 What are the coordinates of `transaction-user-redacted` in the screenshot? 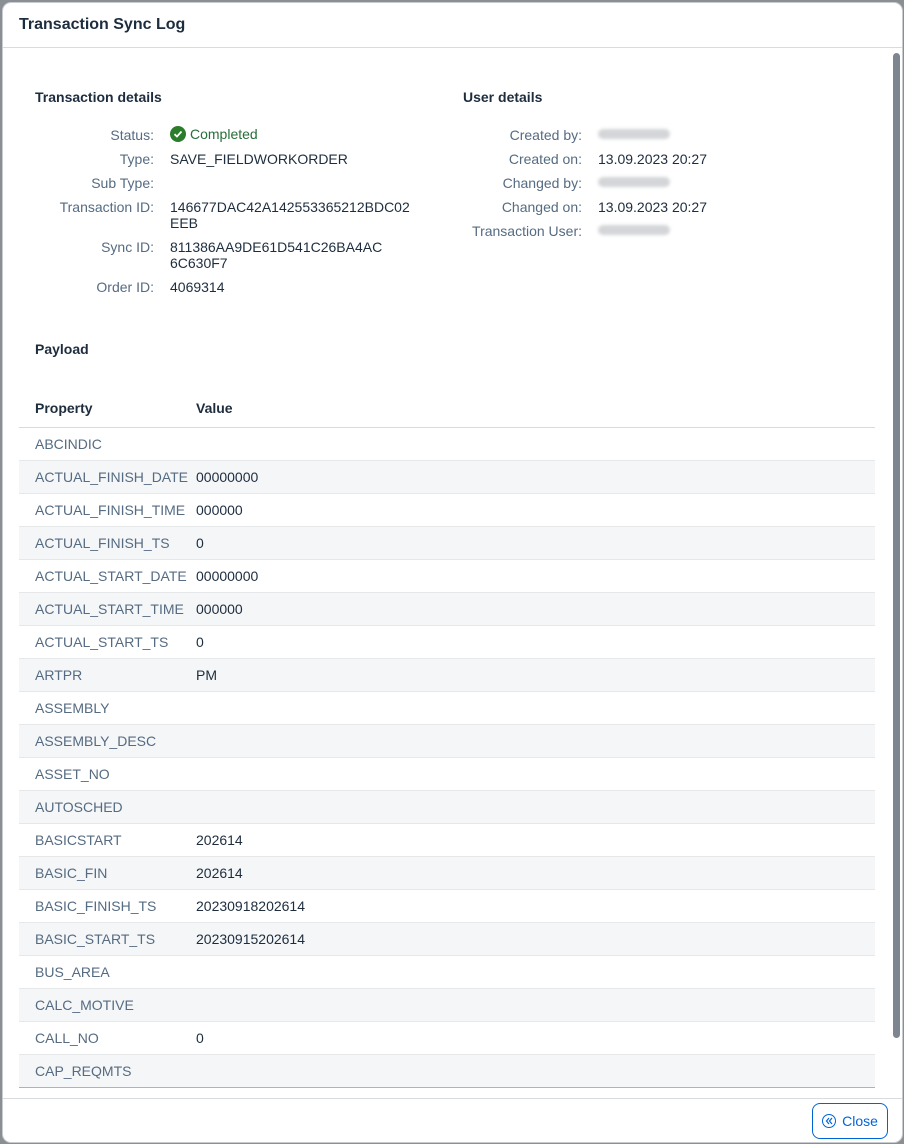 It's located at (634, 230).